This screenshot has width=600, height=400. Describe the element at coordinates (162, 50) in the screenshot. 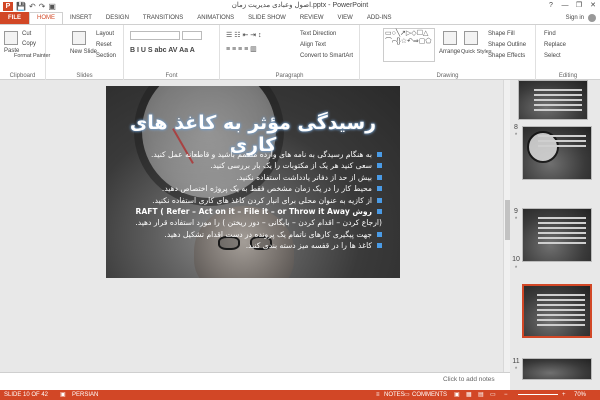

I see `font-format-icons: B I U S abc AV Aa A` at that location.